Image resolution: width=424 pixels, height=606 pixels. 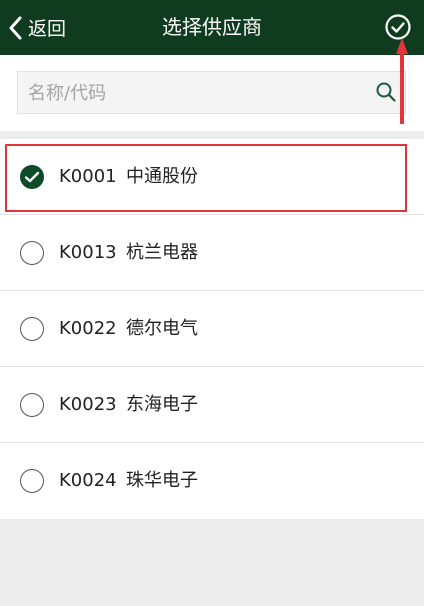 What do you see at coordinates (47, 29) in the screenshot?
I see `back-label: 返回` at bounding box center [47, 29].